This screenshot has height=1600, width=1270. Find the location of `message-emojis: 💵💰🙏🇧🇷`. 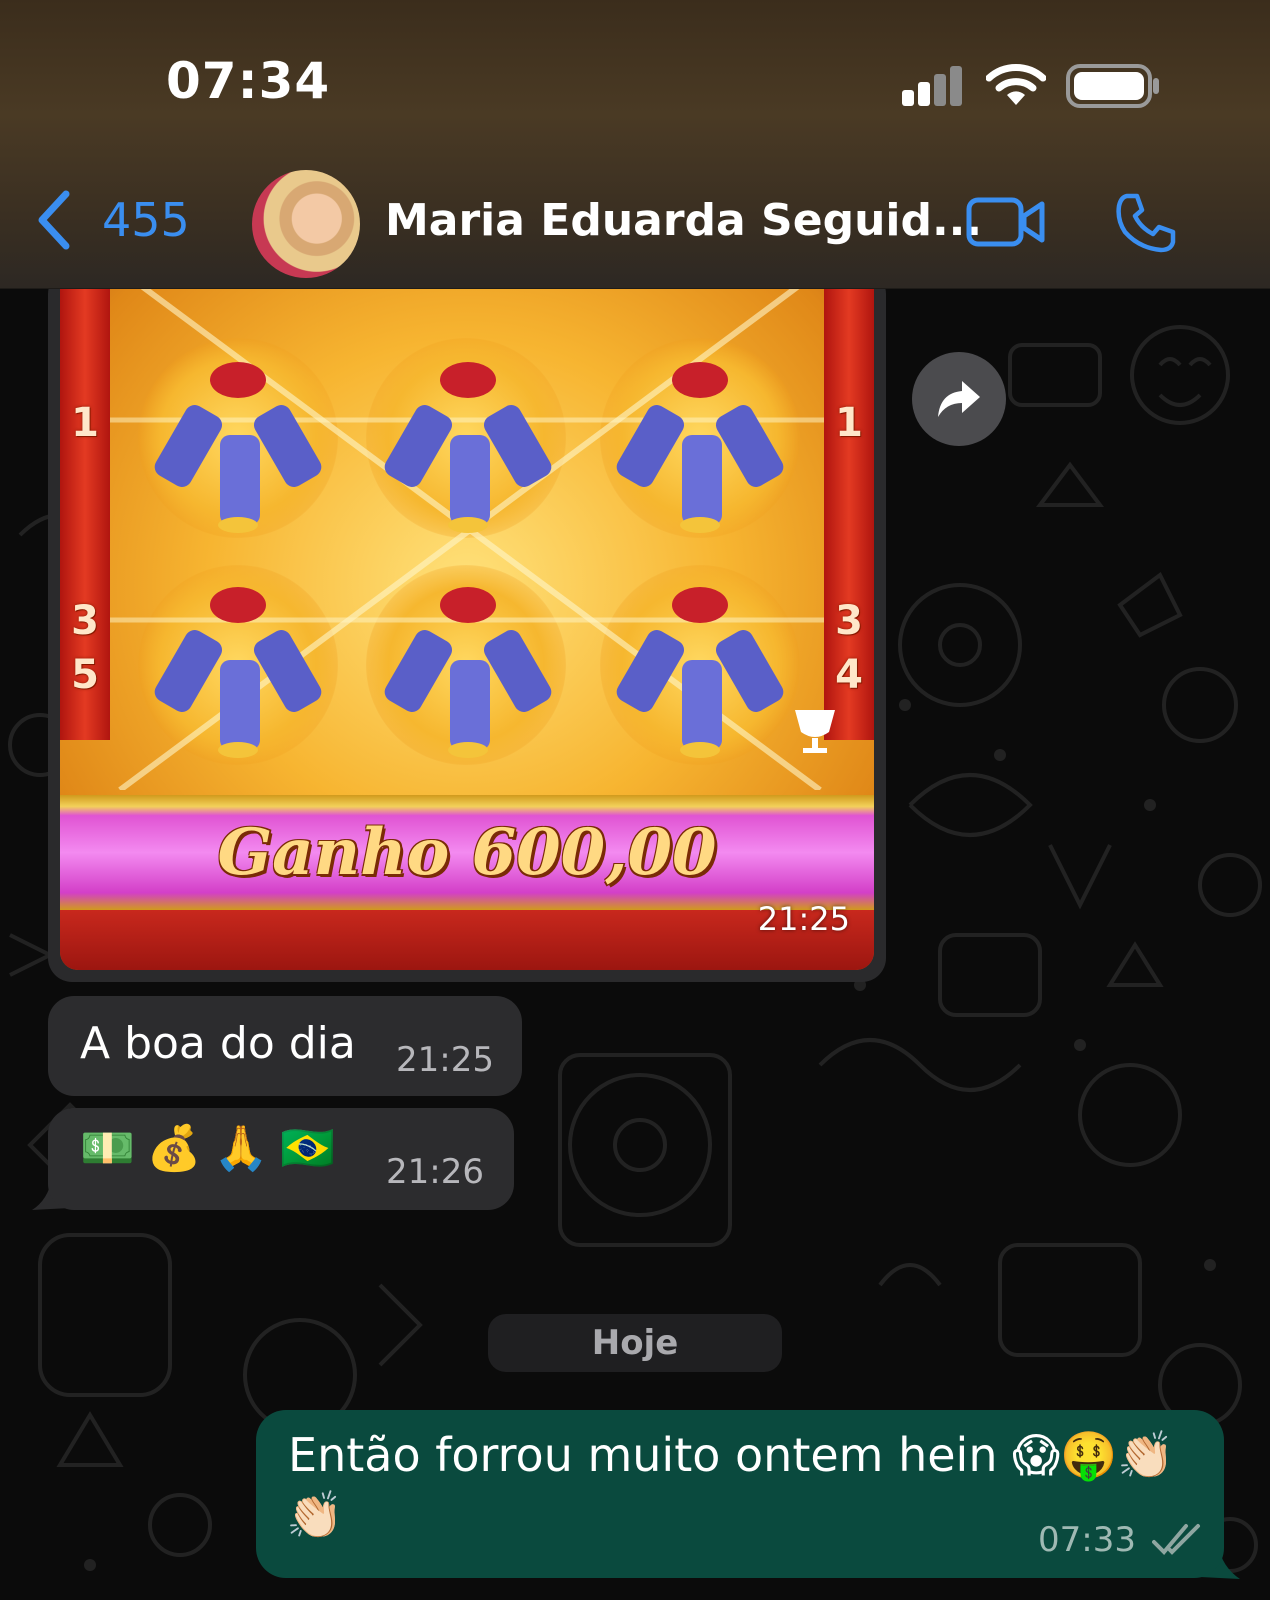

message-emojis: 💵💰🙏🇧🇷 is located at coordinates (214, 1148).